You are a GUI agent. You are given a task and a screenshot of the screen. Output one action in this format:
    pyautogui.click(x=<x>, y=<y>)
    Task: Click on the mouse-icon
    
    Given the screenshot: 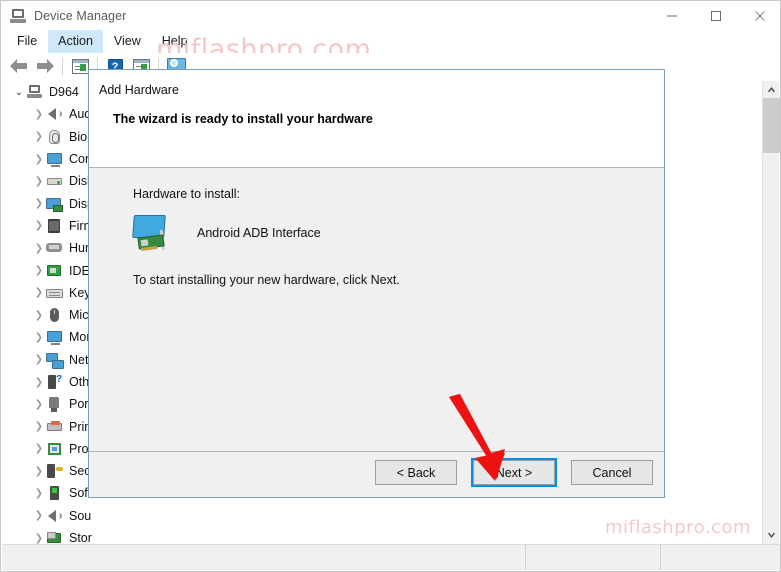 What is the action you would take?
    pyautogui.click(x=54, y=315)
    